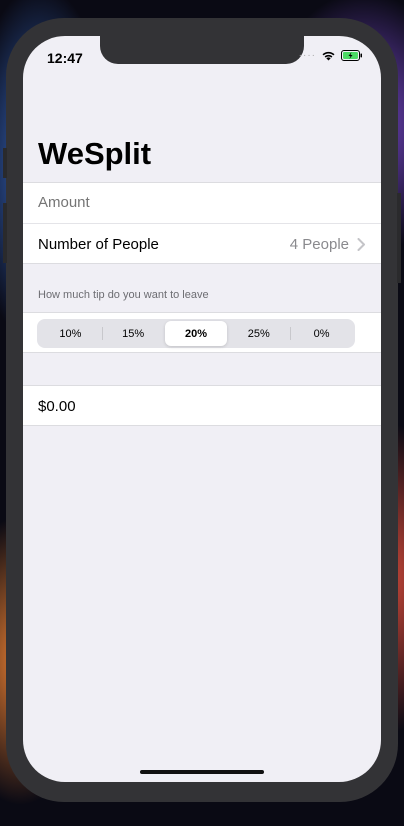  Describe the element at coordinates (202, 243) in the screenshot. I see `number-of-people-picker: Number of People 4 People` at that location.